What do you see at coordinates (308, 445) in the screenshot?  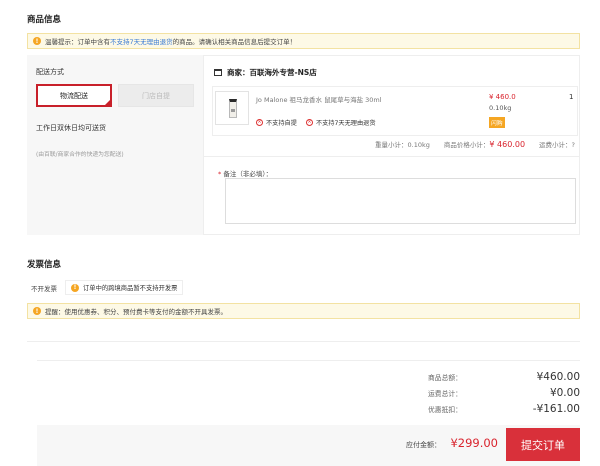 I see `payable-bar: 应付金额： ¥299.00 提交订单` at bounding box center [308, 445].